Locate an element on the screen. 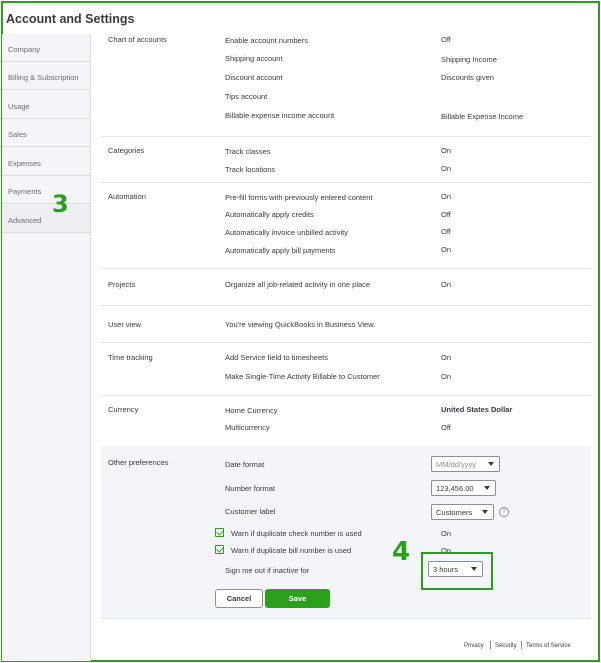  date-format-select: MM/dd/yyyy is located at coordinates (465, 464).